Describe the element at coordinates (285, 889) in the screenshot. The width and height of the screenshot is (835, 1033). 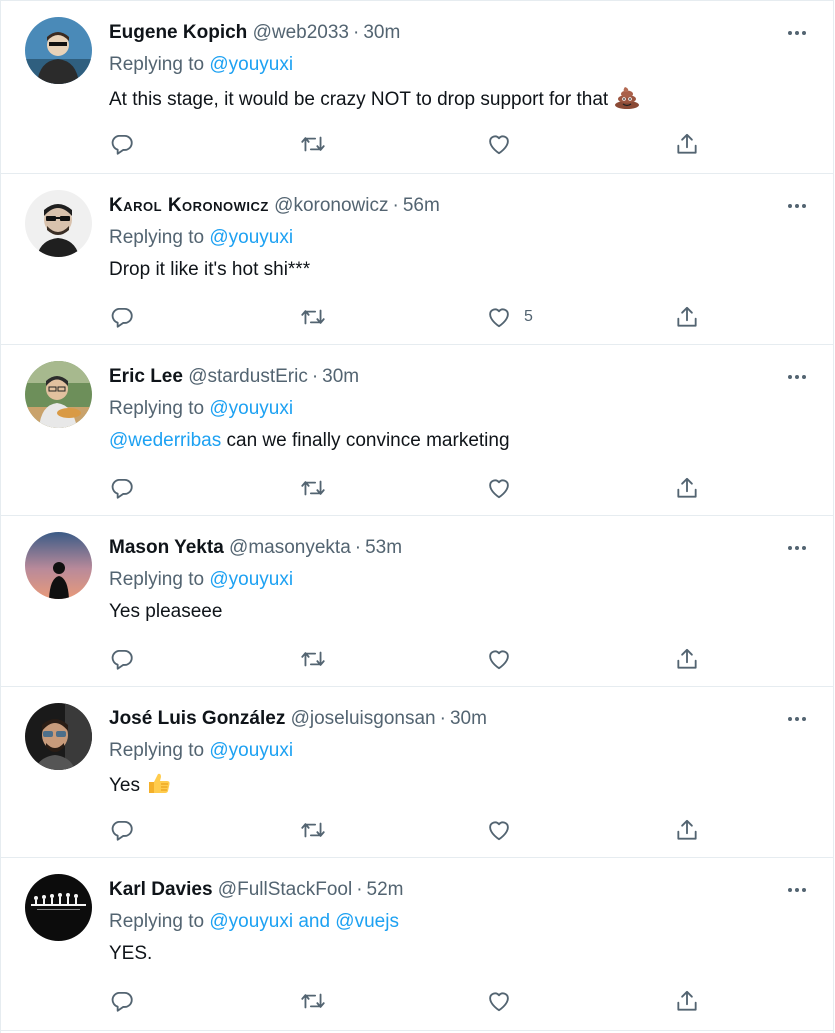
I see `user-handle: @FullStackFool` at that location.